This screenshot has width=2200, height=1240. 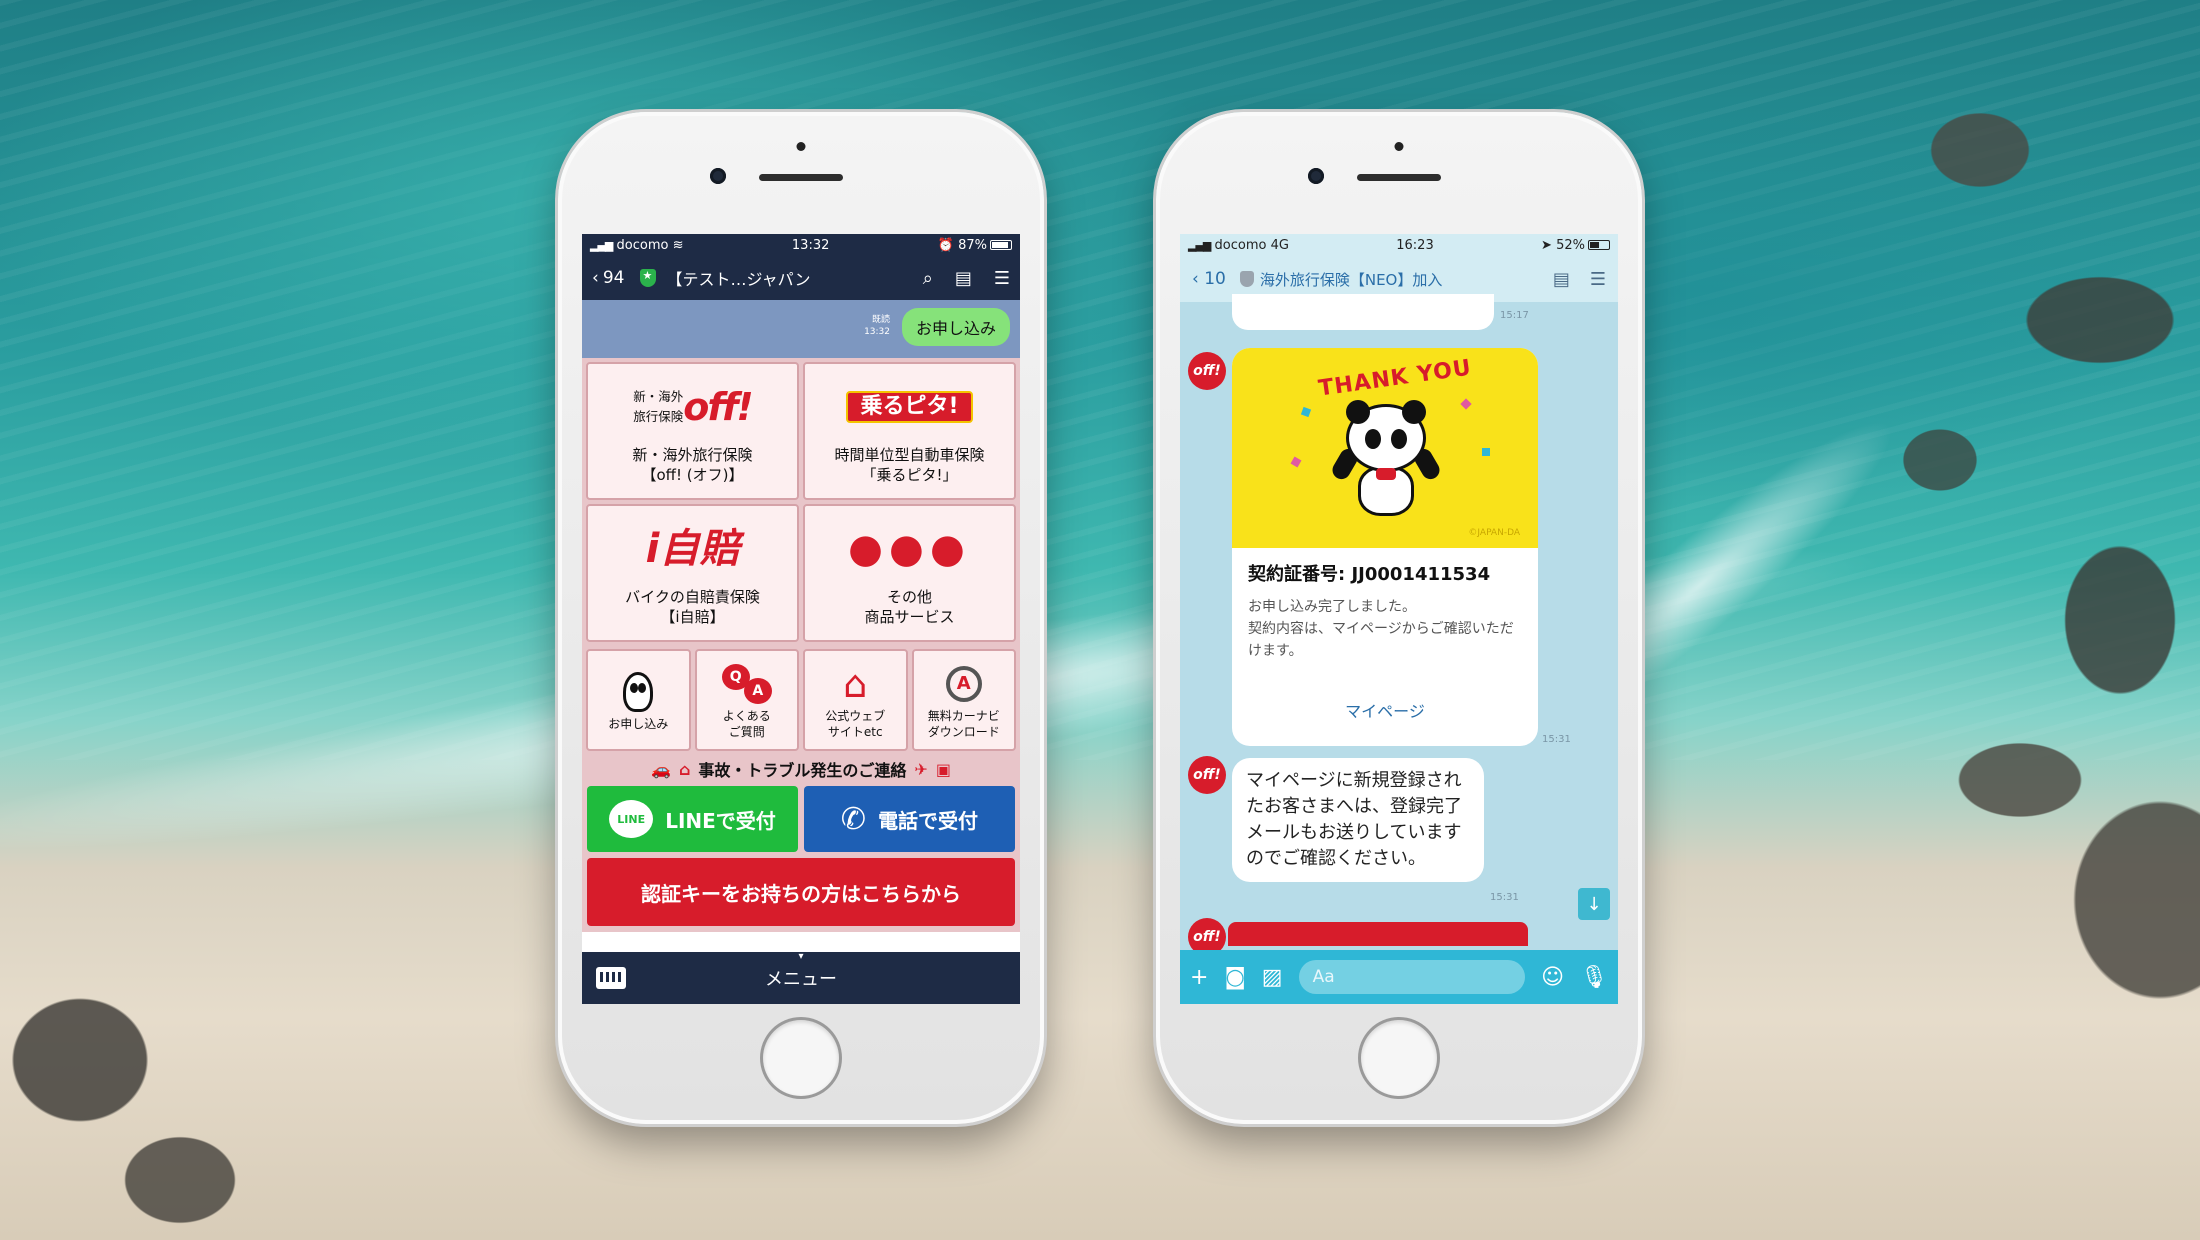 What do you see at coordinates (692, 819) in the screenshot?
I see `line-contact-button: LINE LINEで受付` at bounding box center [692, 819].